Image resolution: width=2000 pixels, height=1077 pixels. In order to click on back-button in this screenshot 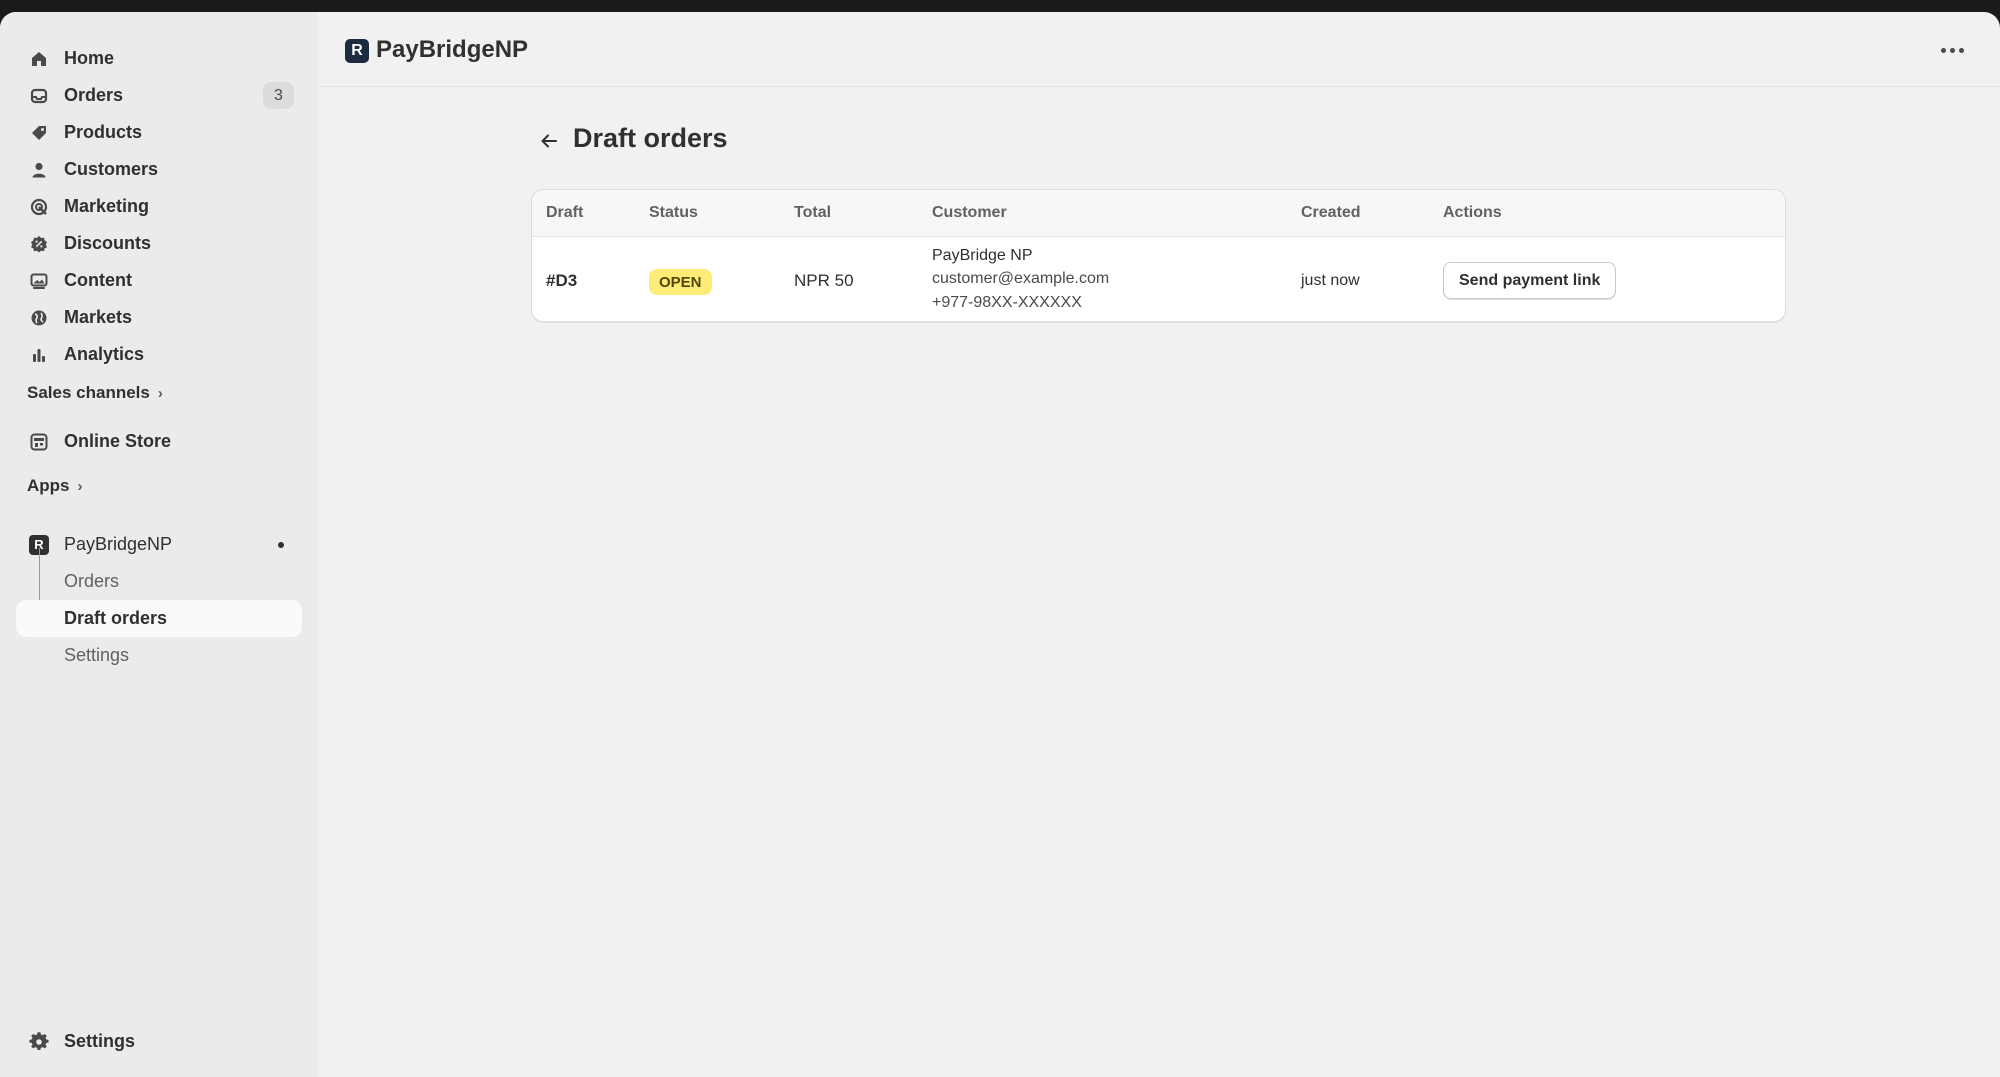, I will do `click(549, 141)`.